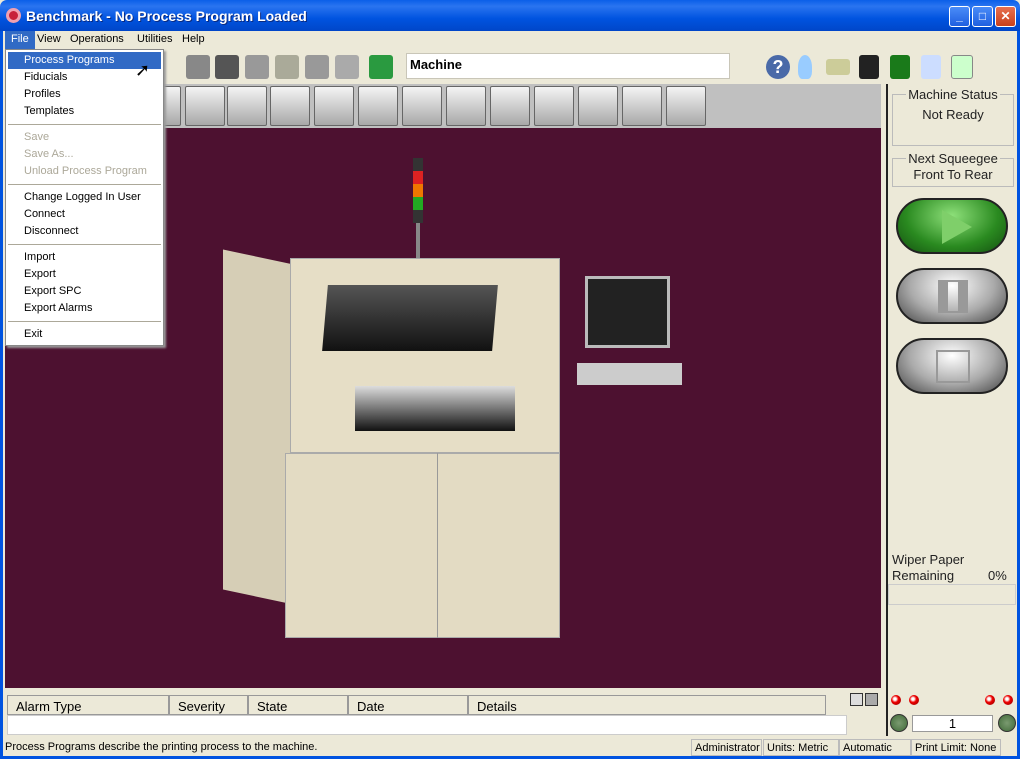 This screenshot has height=759, width=1020. What do you see at coordinates (899, 723) in the screenshot?
I see `green-indicator-left` at bounding box center [899, 723].